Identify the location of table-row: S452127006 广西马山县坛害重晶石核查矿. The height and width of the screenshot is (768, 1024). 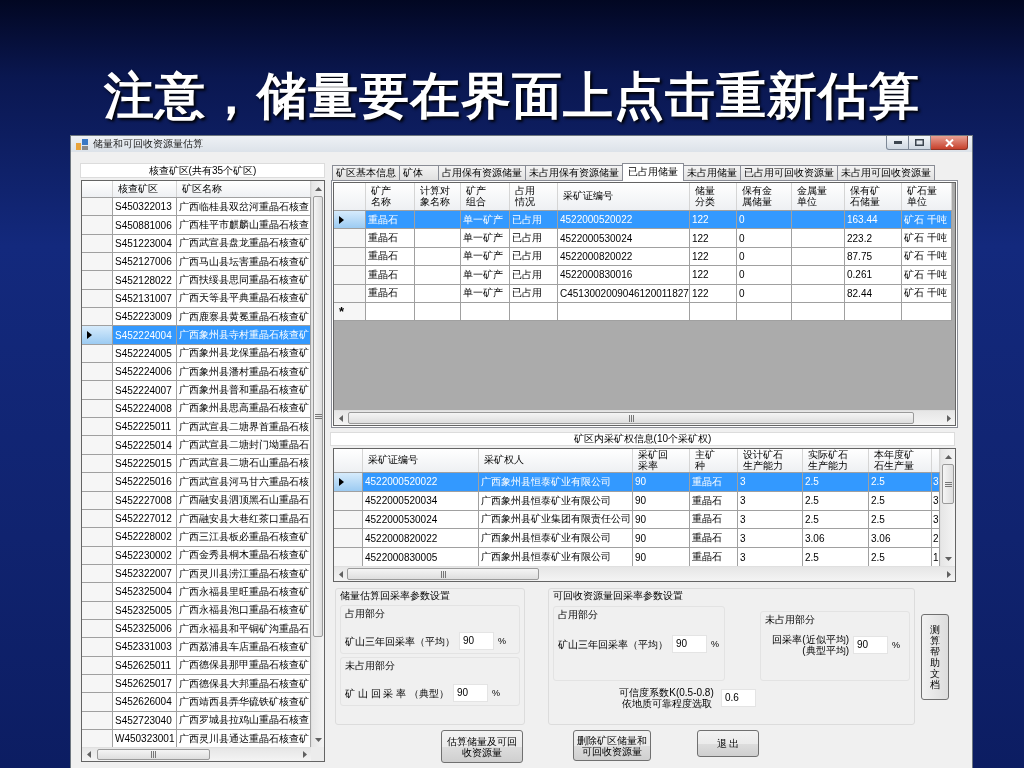
(196, 262).